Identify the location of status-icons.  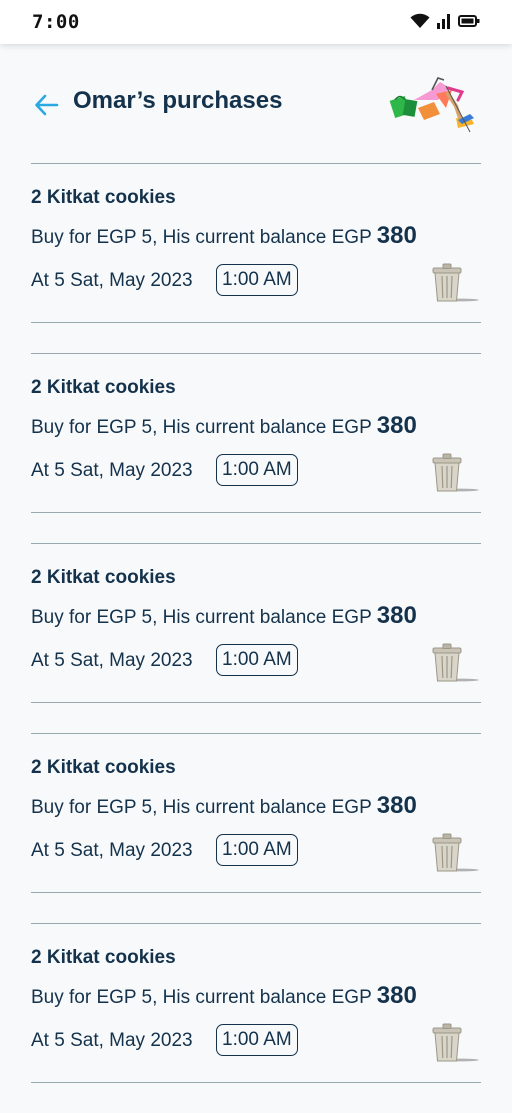
(445, 21).